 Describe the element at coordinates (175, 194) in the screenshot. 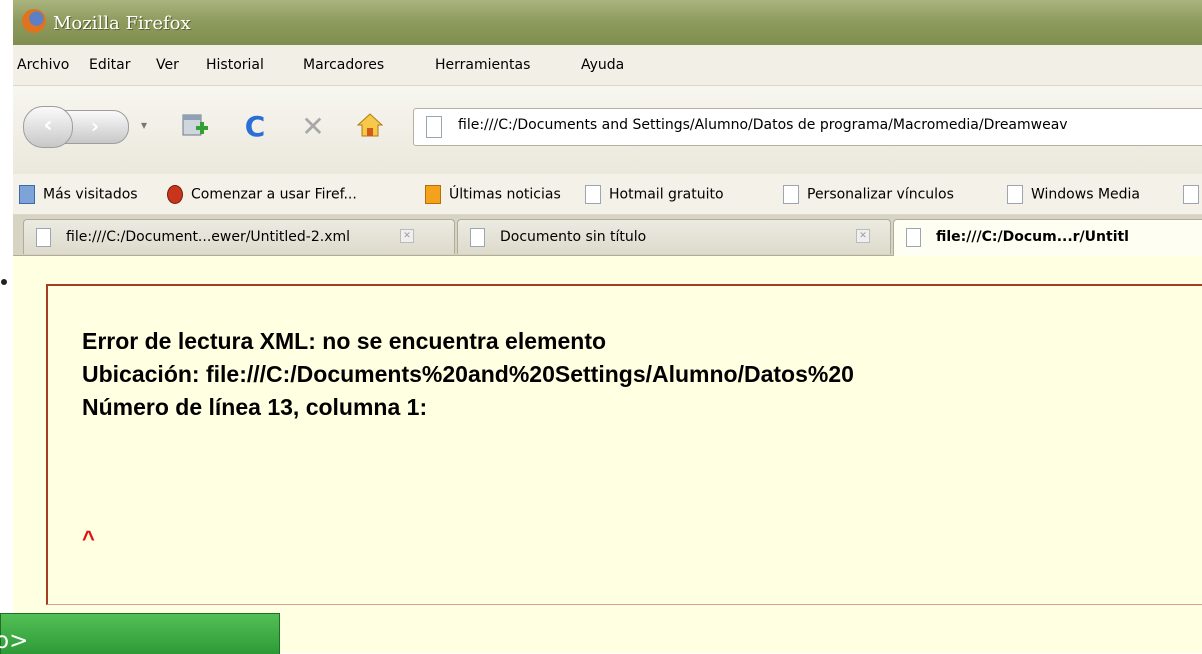

I see `firefox-bookmark-icon` at that location.